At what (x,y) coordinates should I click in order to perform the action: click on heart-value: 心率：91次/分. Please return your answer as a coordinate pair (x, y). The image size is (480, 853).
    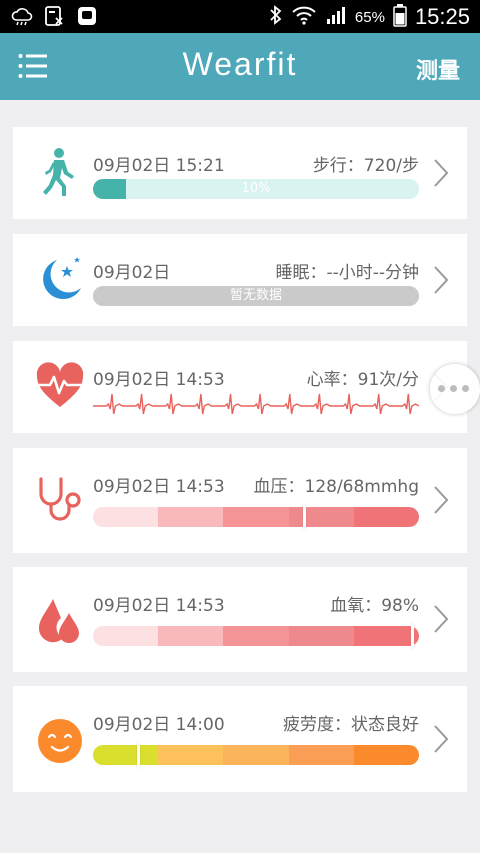
    Looking at the image, I should click on (362, 380).